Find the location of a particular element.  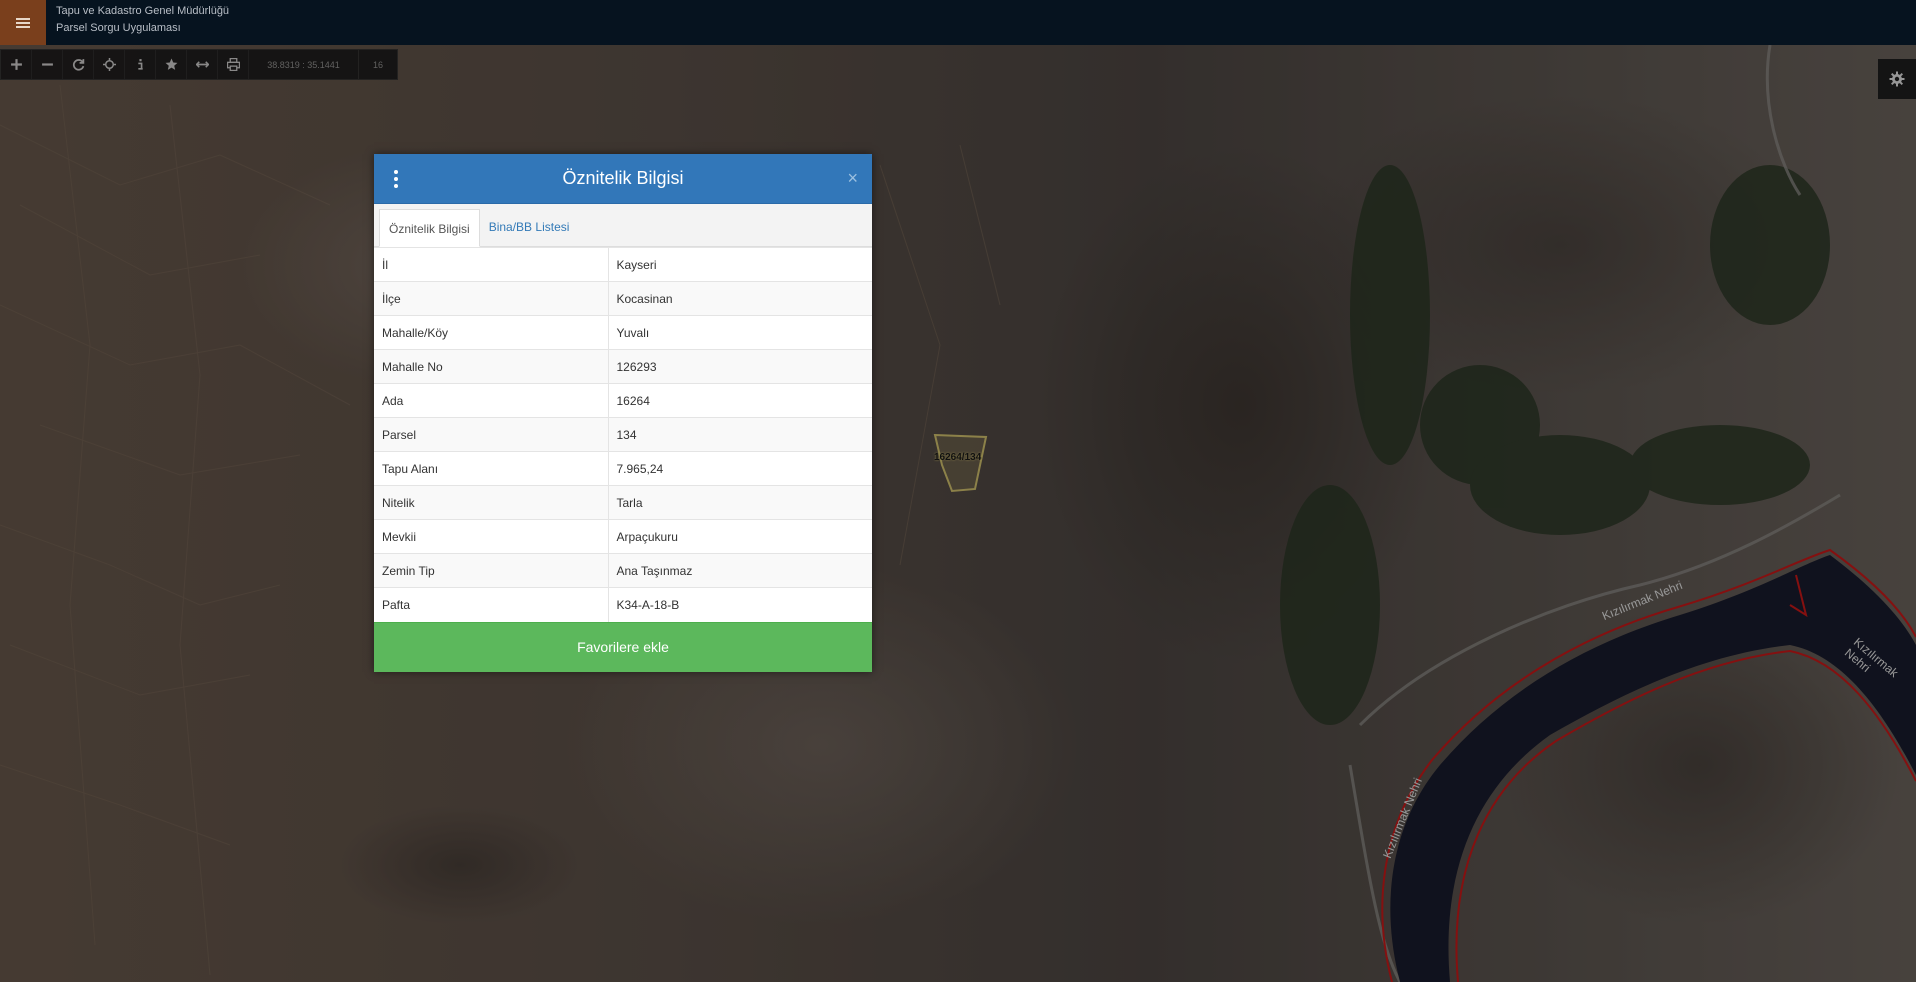

table-row: Mevkii Arpaçukuru is located at coordinates (623, 536).